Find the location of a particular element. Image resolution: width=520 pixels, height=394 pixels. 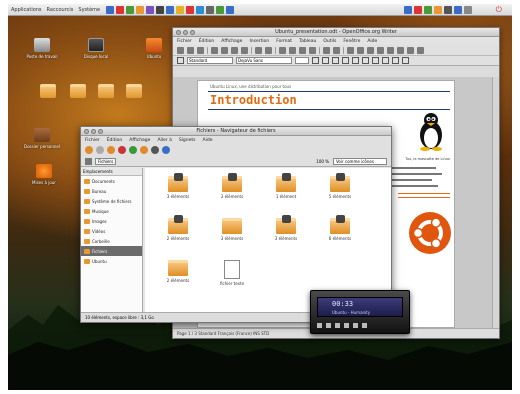

table-icon is located at coordinates (360, 50).